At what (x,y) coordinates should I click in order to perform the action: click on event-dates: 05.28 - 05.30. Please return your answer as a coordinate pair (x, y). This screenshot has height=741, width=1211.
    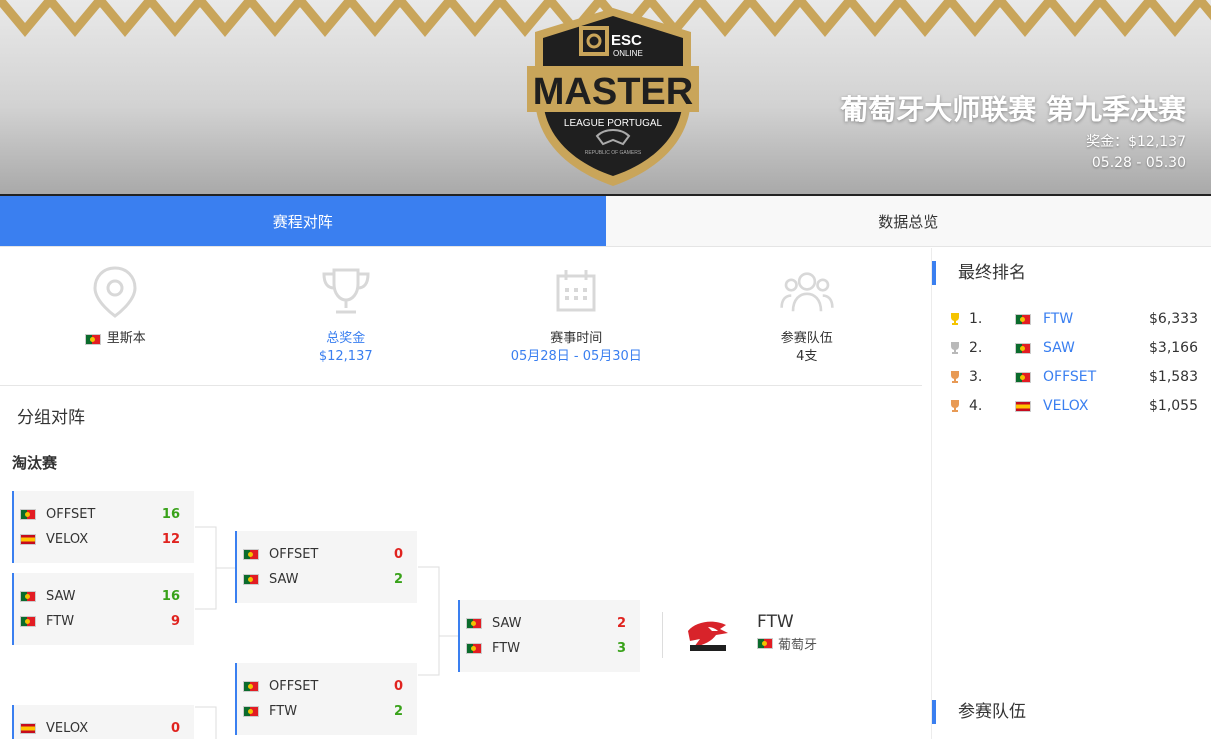
    Looking at the image, I should click on (1139, 163).